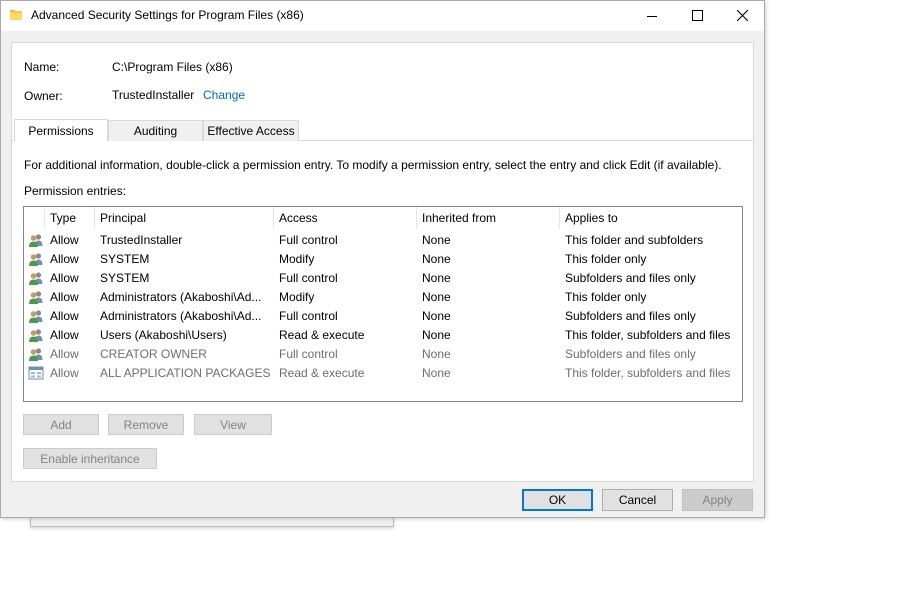  I want to click on name-label: Name:, so click(42, 67).